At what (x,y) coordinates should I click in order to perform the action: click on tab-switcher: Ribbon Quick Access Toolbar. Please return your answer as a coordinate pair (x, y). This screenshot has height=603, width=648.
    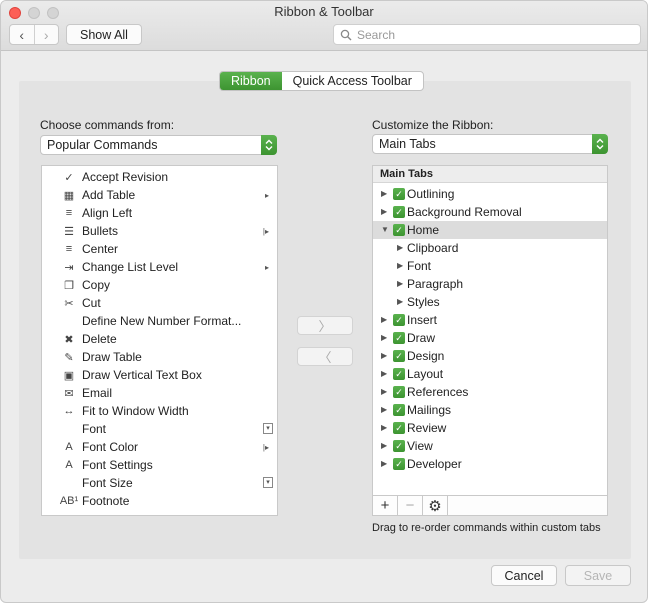
    Looking at the image, I should click on (321, 81).